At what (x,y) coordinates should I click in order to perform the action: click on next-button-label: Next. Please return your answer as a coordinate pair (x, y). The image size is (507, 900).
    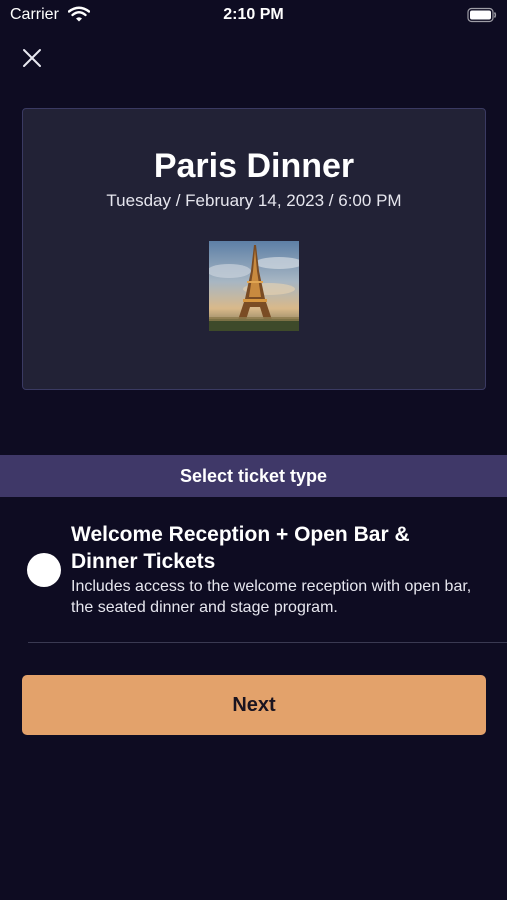
    Looking at the image, I should click on (254, 704).